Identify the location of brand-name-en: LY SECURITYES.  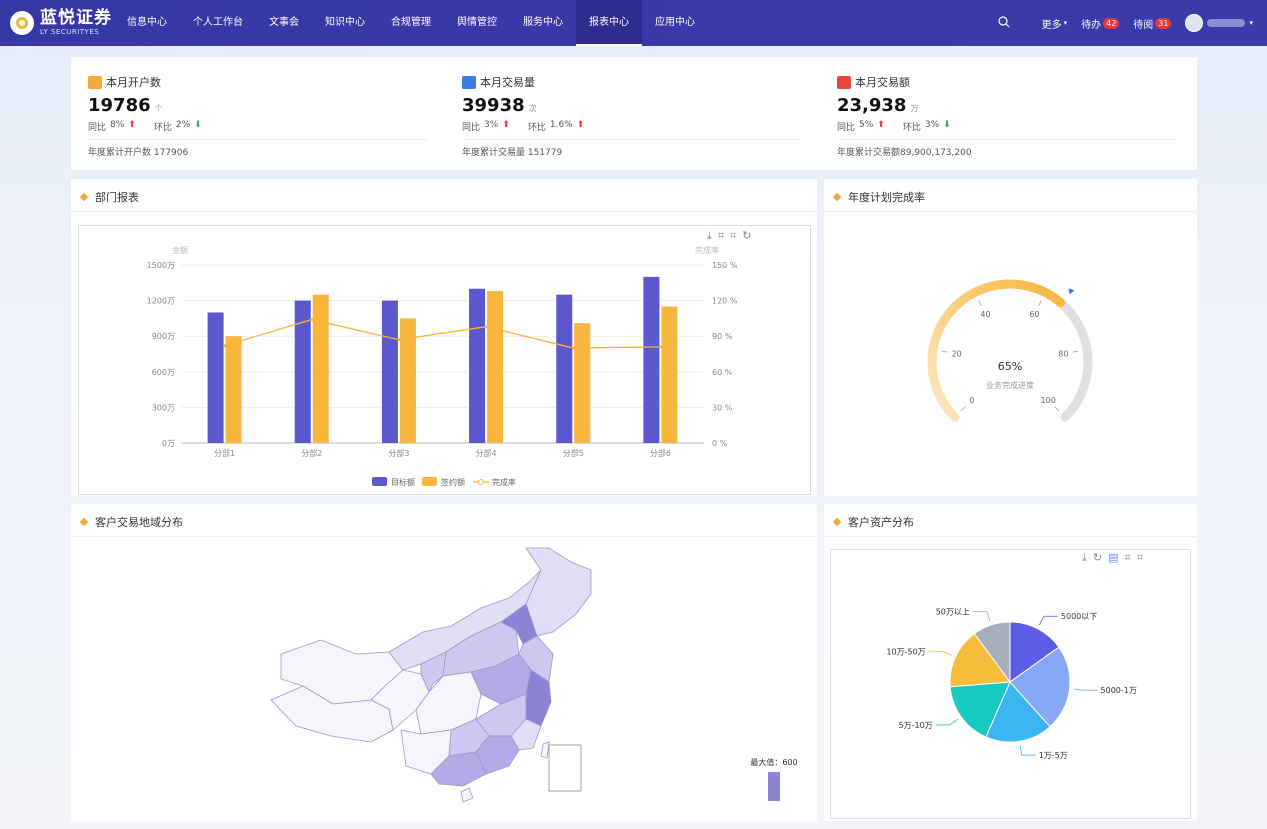
(70, 32).